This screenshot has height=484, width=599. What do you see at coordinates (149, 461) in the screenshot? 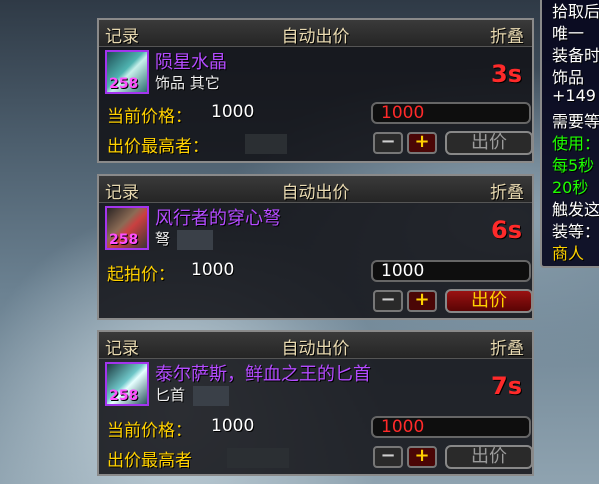
I see `highest-bidder-label: 出价最高者` at bounding box center [149, 461].